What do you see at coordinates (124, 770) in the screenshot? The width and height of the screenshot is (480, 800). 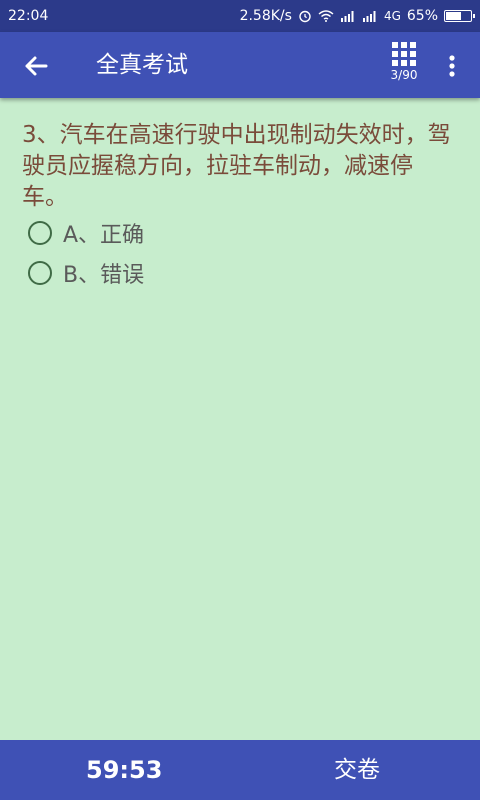 I see `countdown-timer: 59:53` at bounding box center [124, 770].